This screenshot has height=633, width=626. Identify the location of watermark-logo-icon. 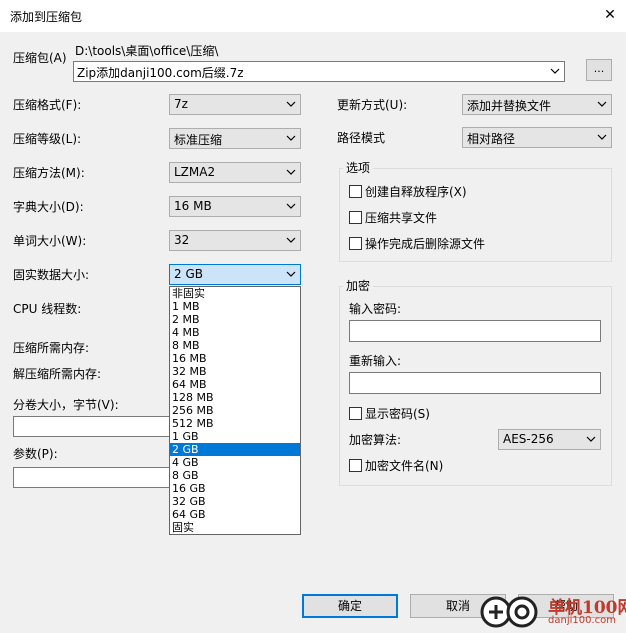
(509, 612).